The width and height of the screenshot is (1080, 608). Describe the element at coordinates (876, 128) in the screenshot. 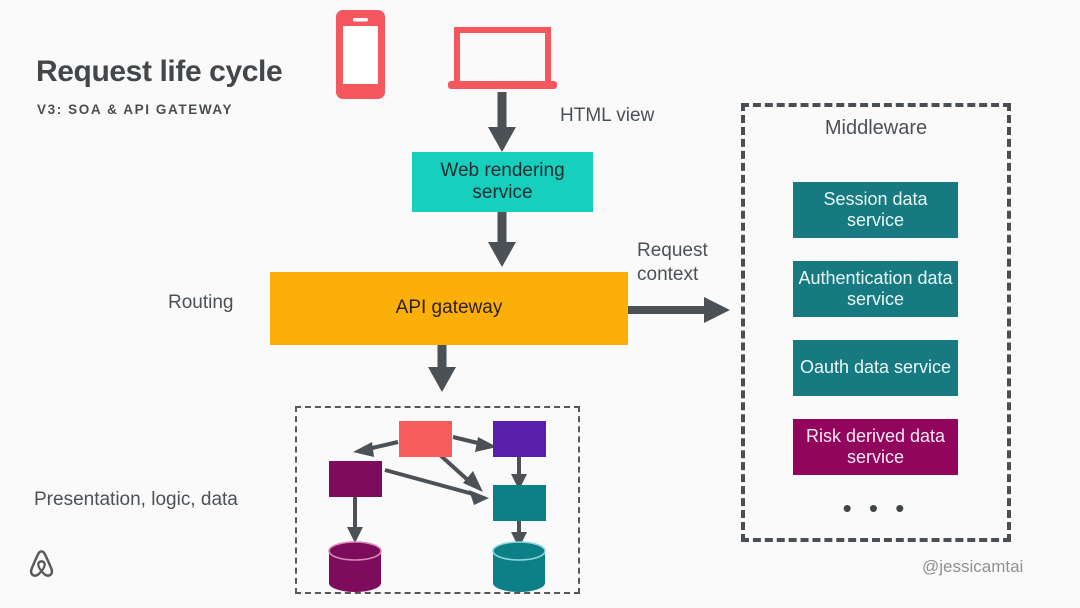

I see `middleware-title: Middleware` at that location.